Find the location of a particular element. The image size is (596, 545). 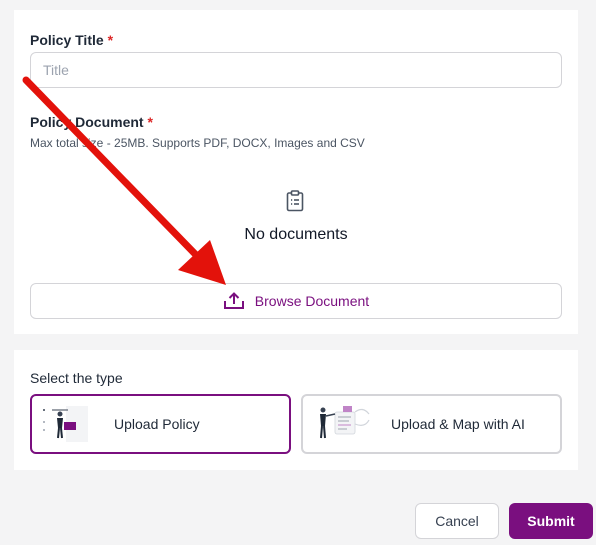

upload-icon is located at coordinates (233, 300).